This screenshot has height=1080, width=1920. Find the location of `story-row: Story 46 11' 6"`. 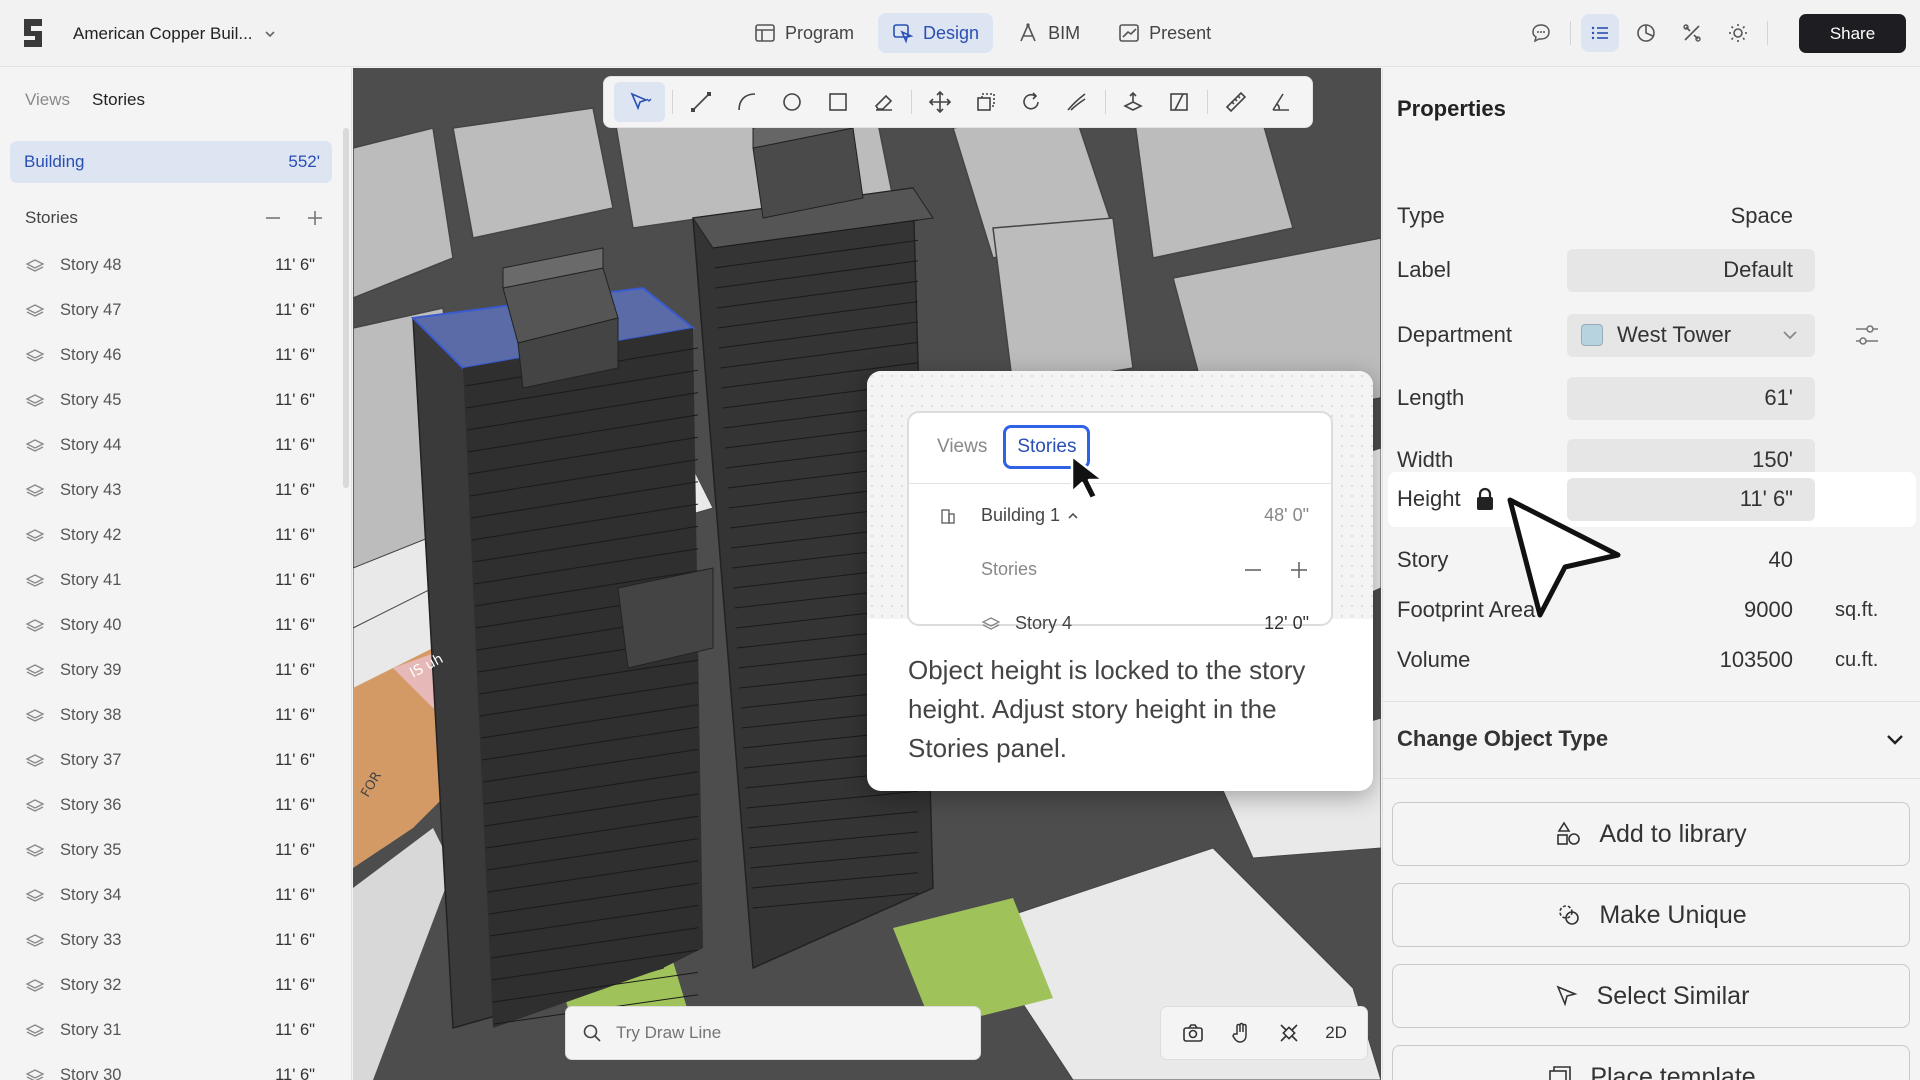

story-row: Story 46 11' 6" is located at coordinates (170, 355).